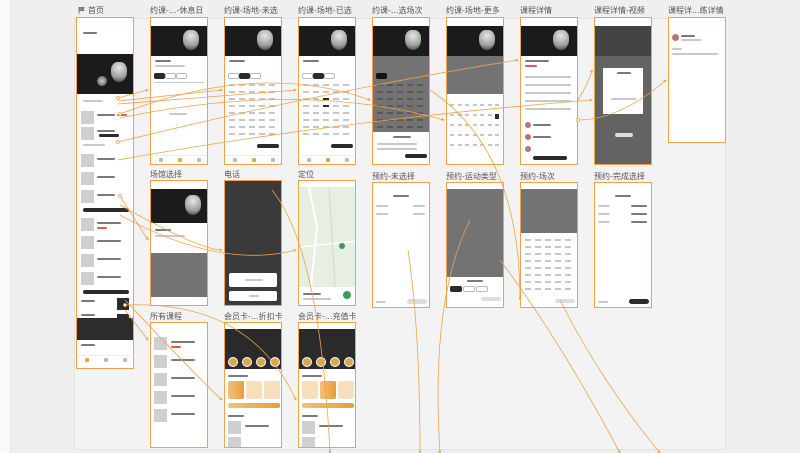  What do you see at coordinates (417, 301) in the screenshot?
I see `submit-button` at bounding box center [417, 301].